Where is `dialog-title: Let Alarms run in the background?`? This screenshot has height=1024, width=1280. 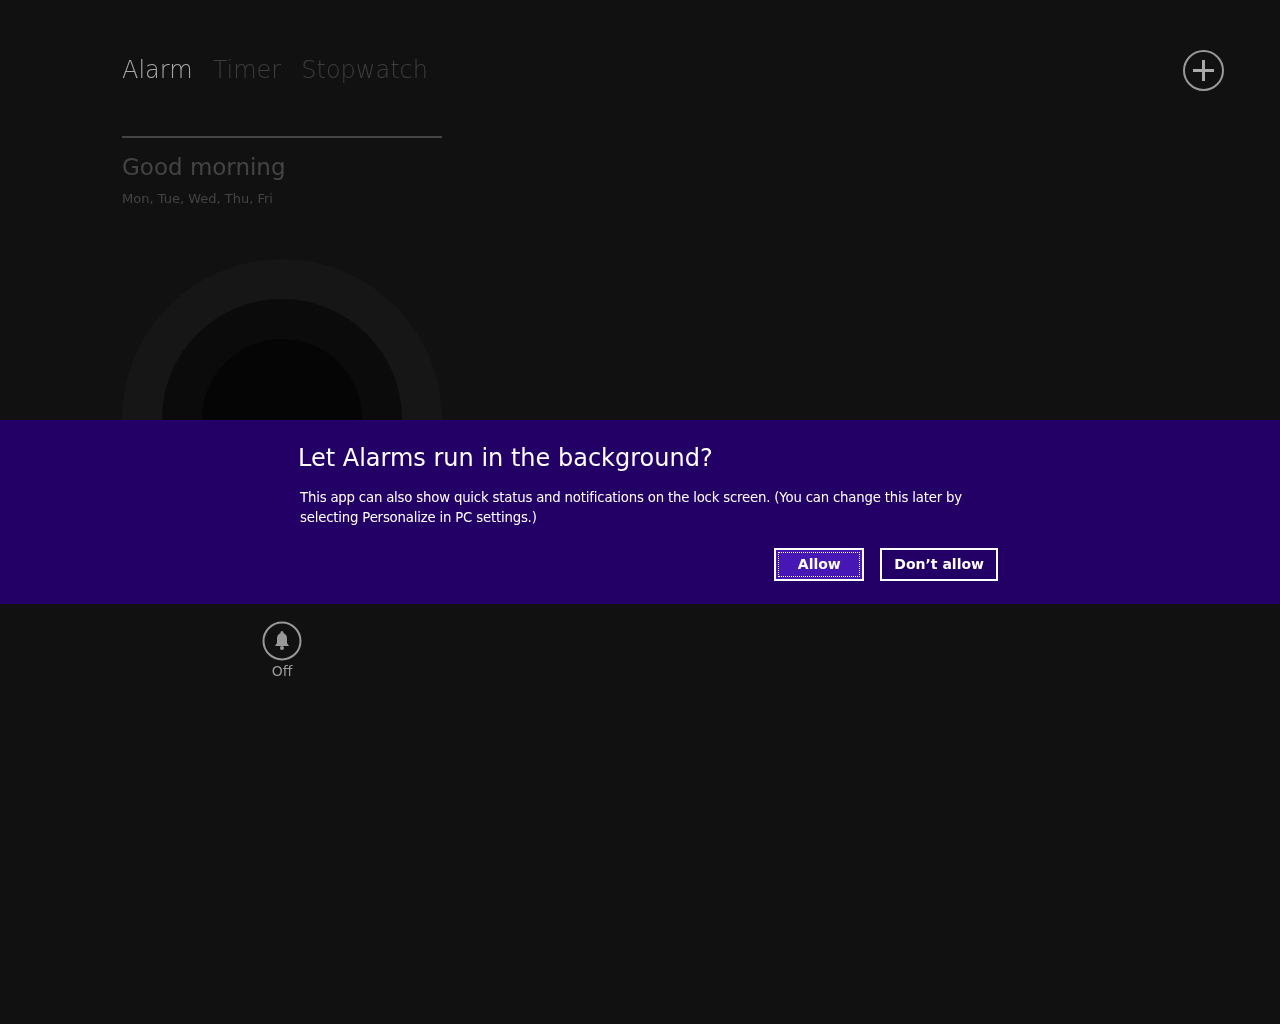 dialog-title: Let Alarms run in the background? is located at coordinates (505, 458).